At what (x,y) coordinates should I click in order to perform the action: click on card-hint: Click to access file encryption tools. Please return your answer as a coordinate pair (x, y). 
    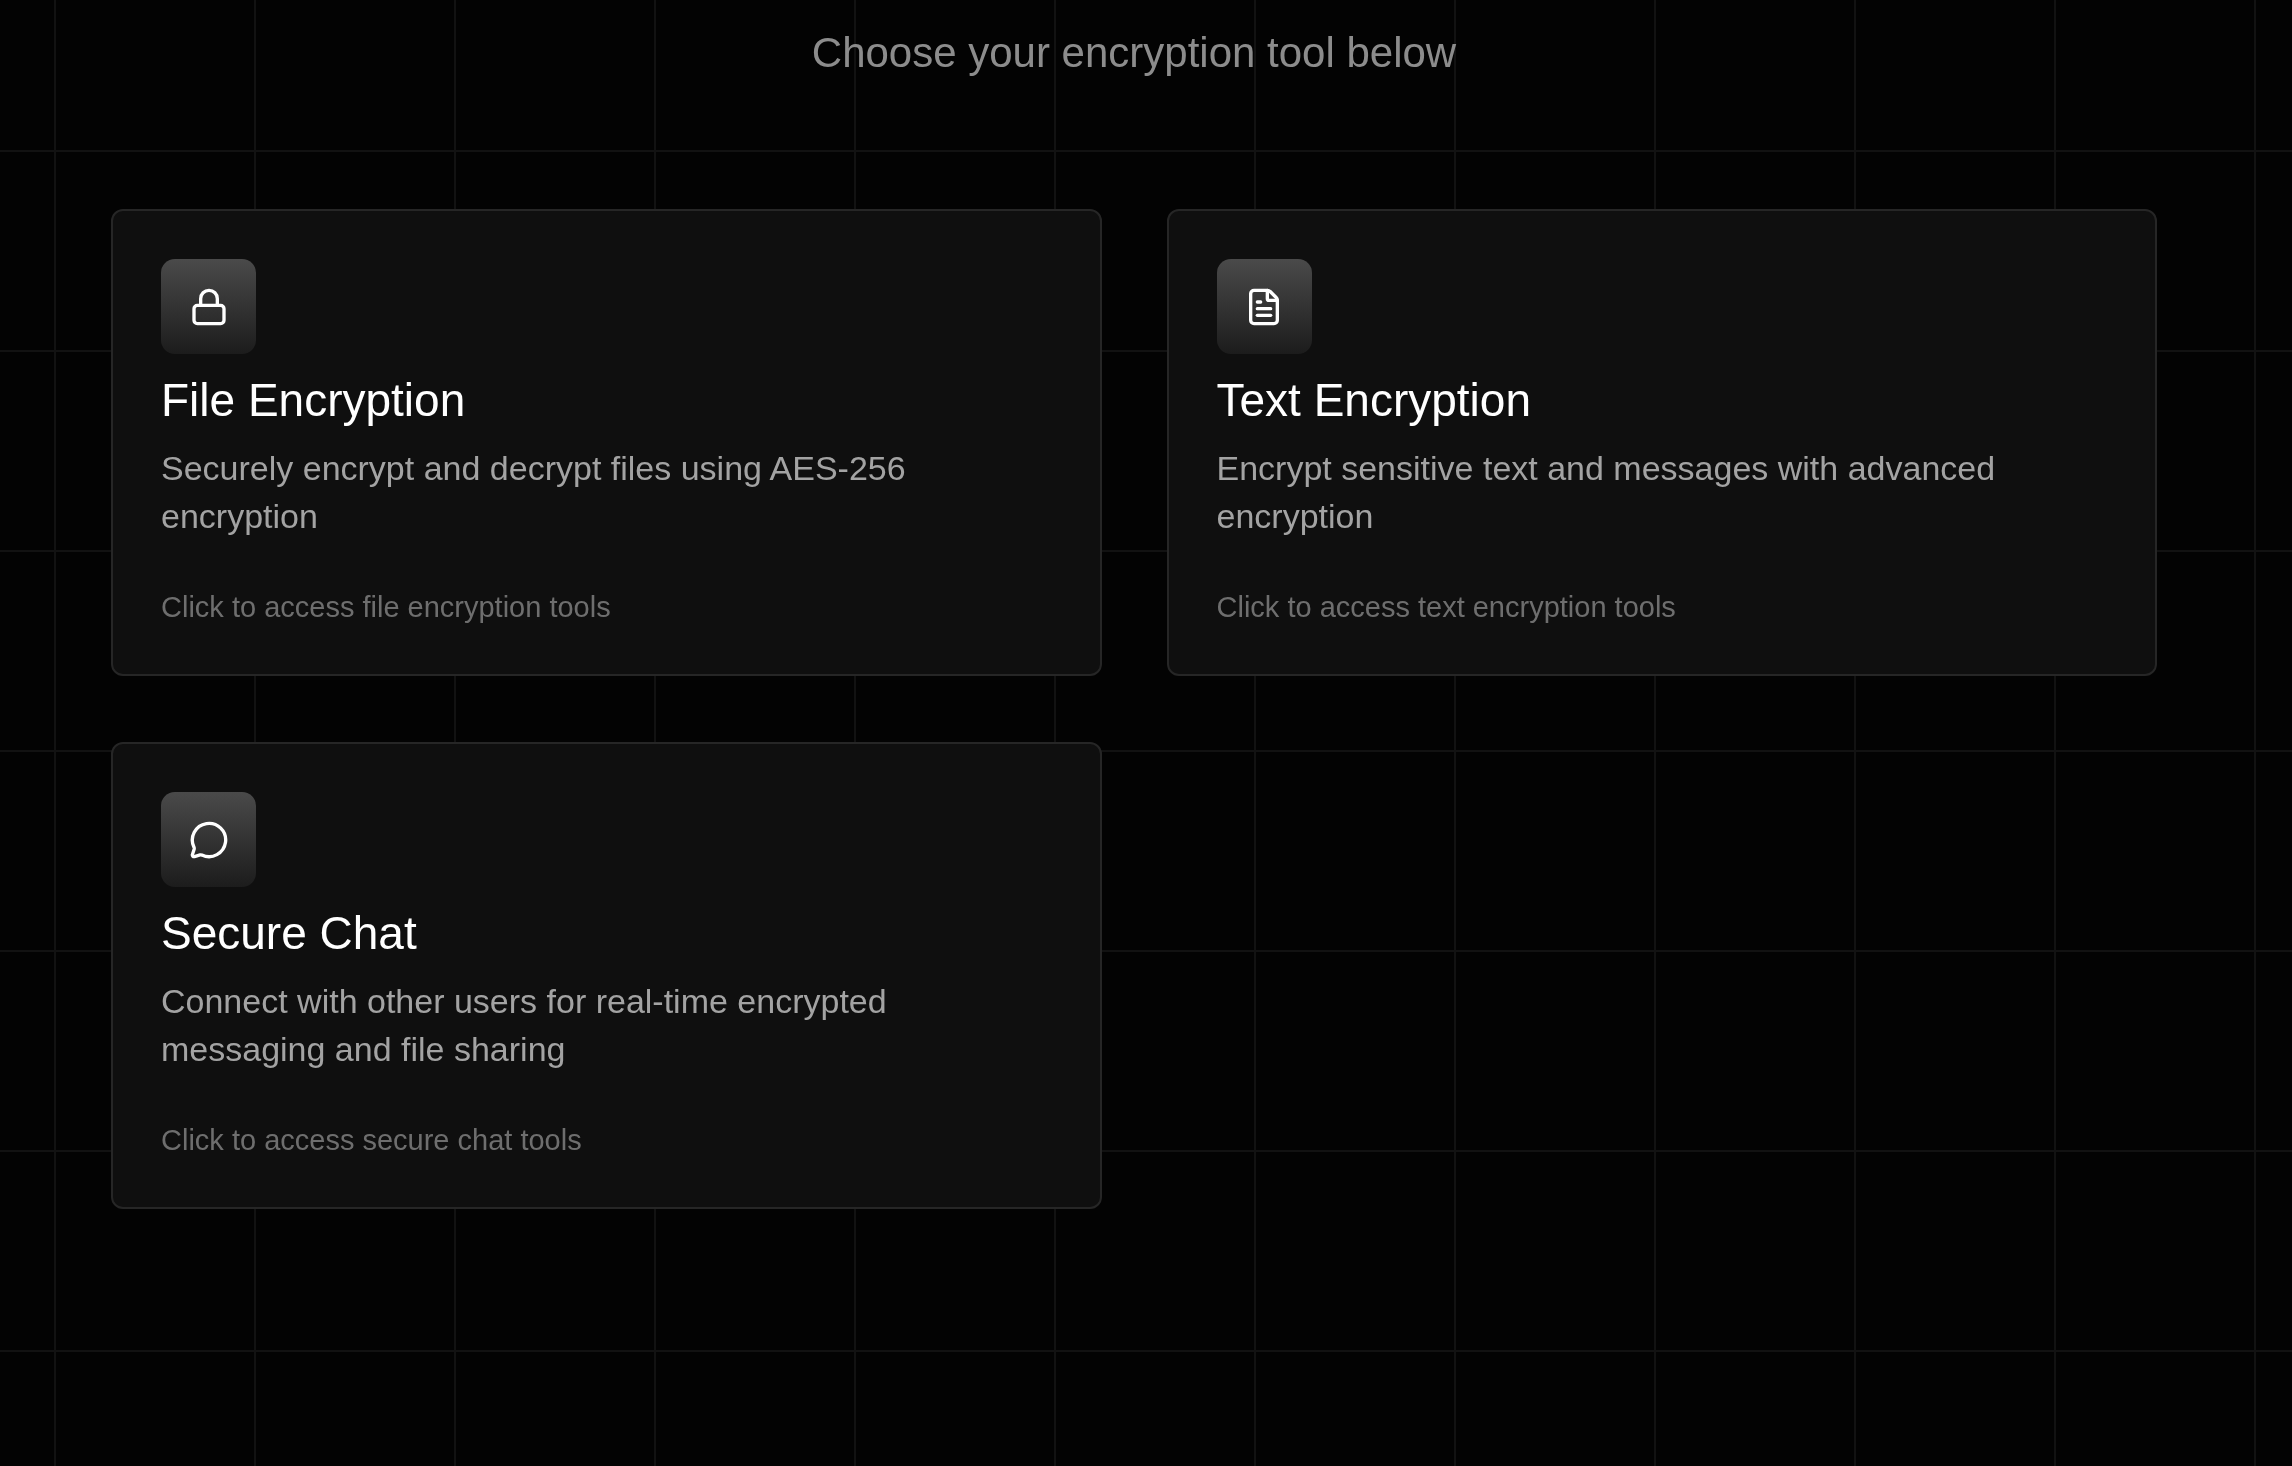
    Looking at the image, I should click on (386, 607).